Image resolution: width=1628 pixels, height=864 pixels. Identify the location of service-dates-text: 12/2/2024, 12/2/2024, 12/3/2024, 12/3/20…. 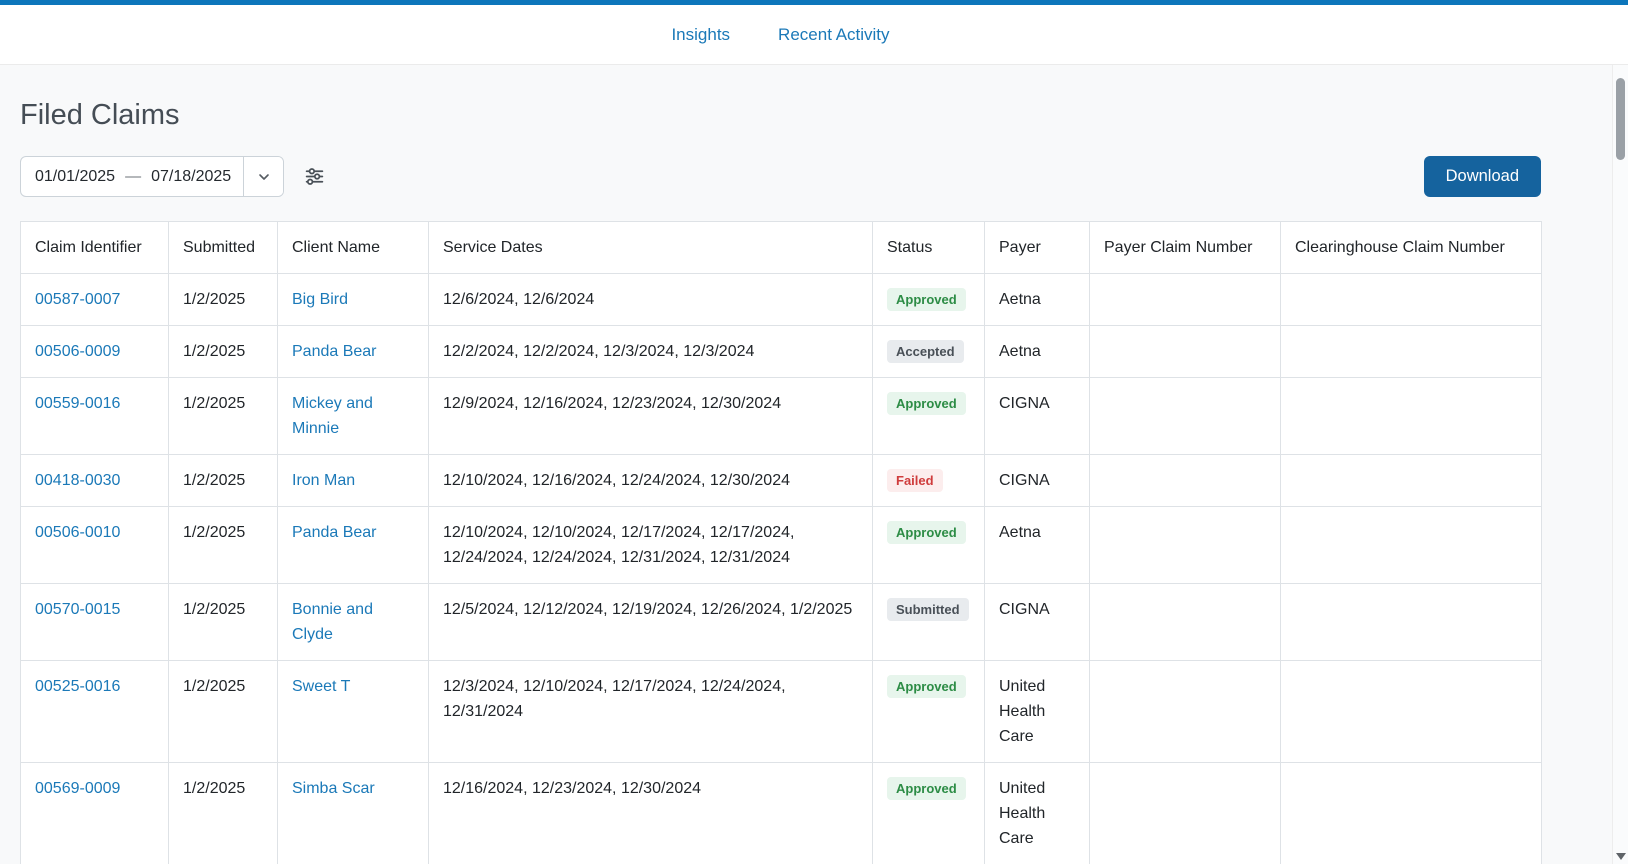
(599, 351).